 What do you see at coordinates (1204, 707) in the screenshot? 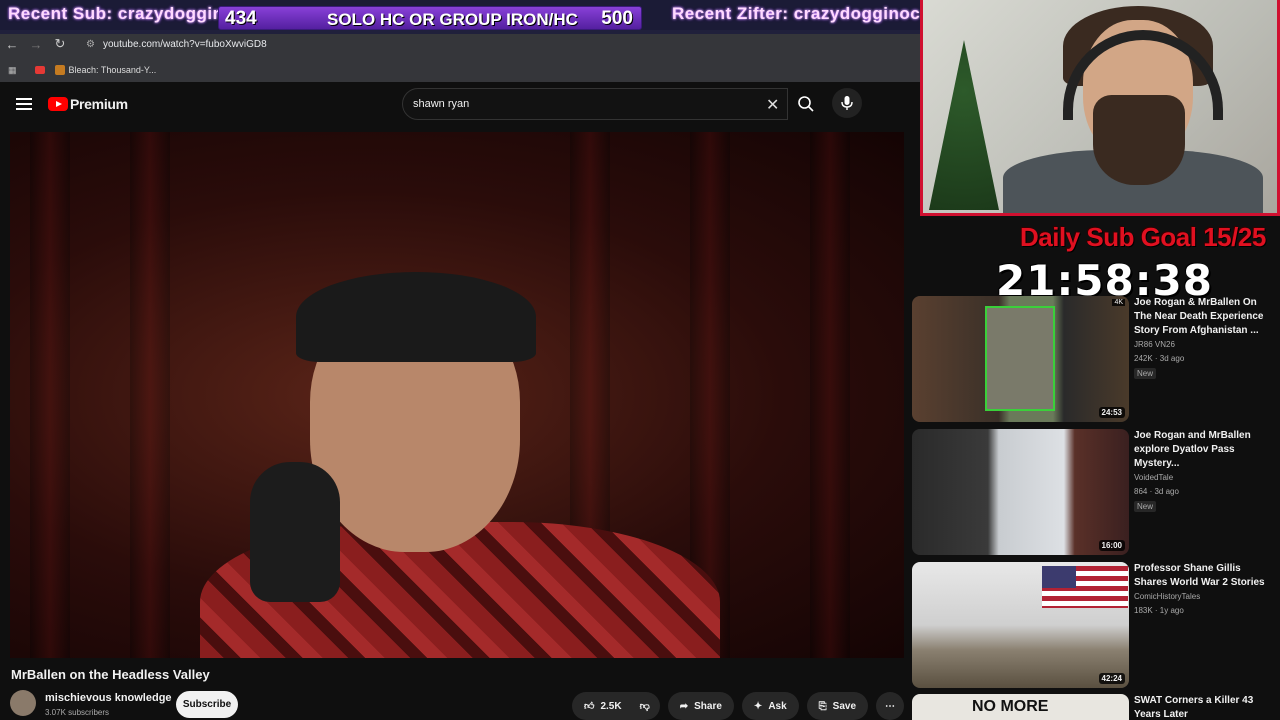
I see `recommendation-title: SWAT Corners a Killer 43 Years Later` at bounding box center [1204, 707].